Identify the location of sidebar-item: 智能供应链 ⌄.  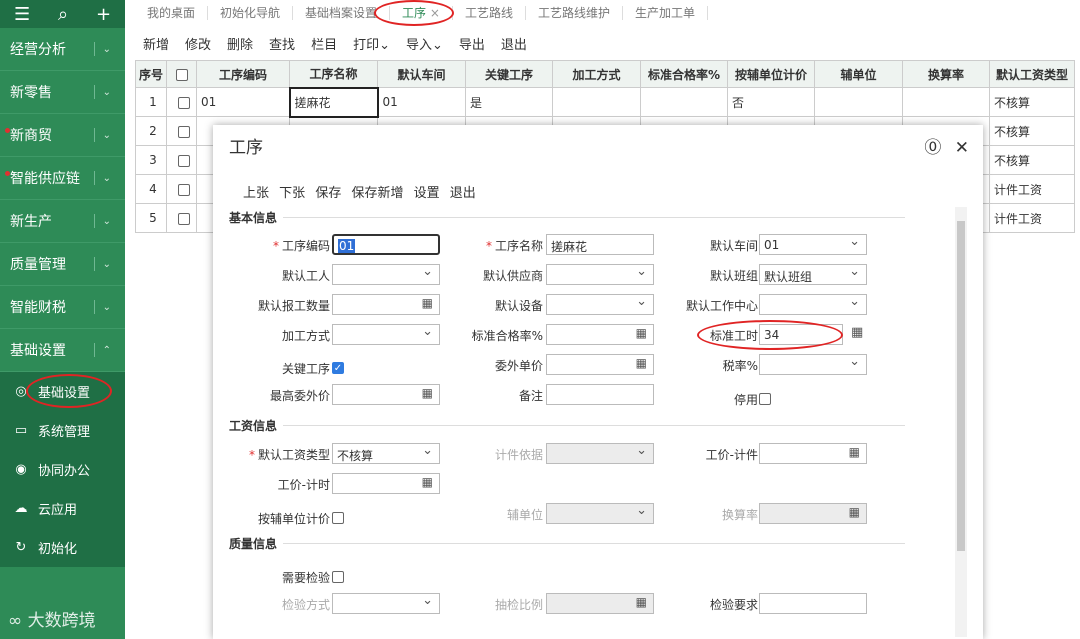
(62, 178).